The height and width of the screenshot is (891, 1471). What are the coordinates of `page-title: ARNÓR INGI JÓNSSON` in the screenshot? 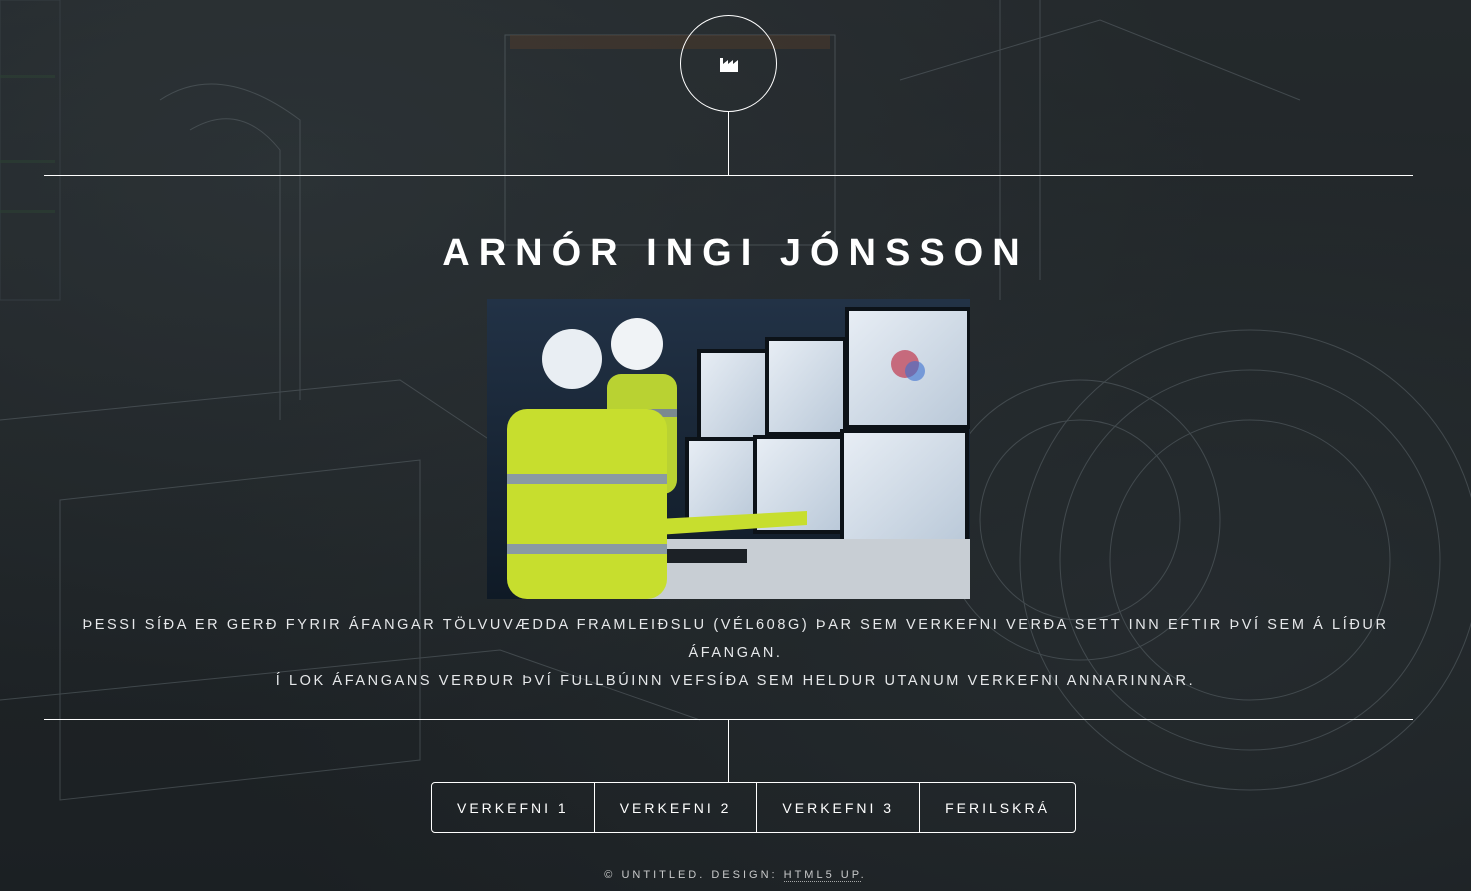 It's located at (735, 253).